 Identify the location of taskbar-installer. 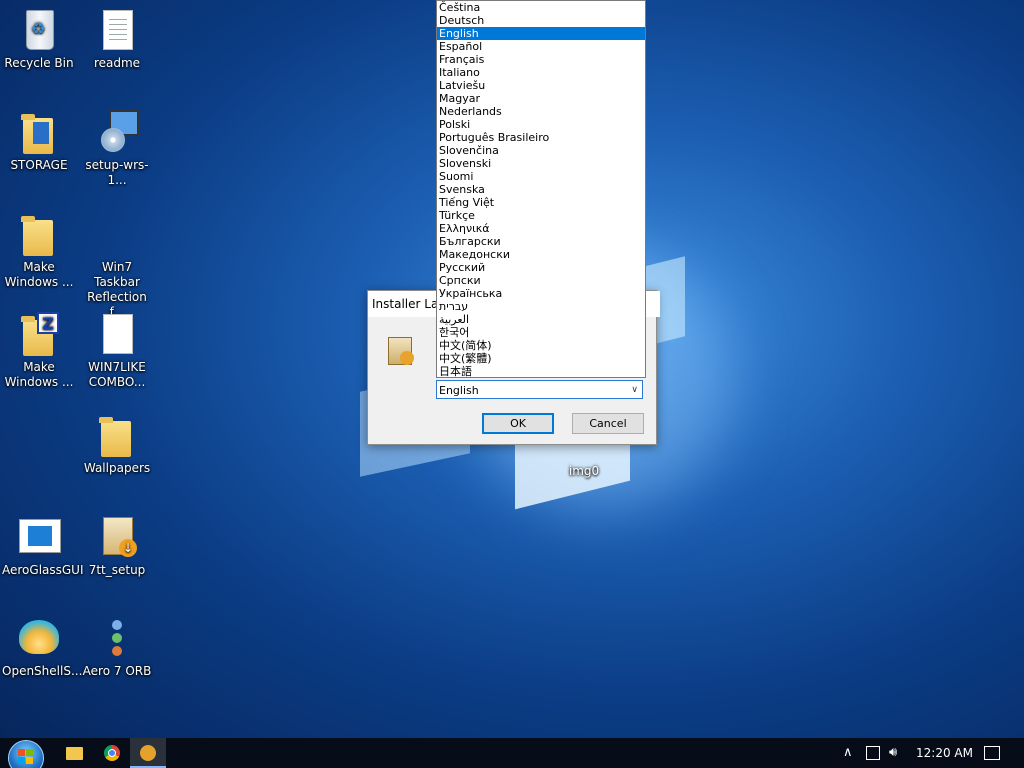
(148, 753).